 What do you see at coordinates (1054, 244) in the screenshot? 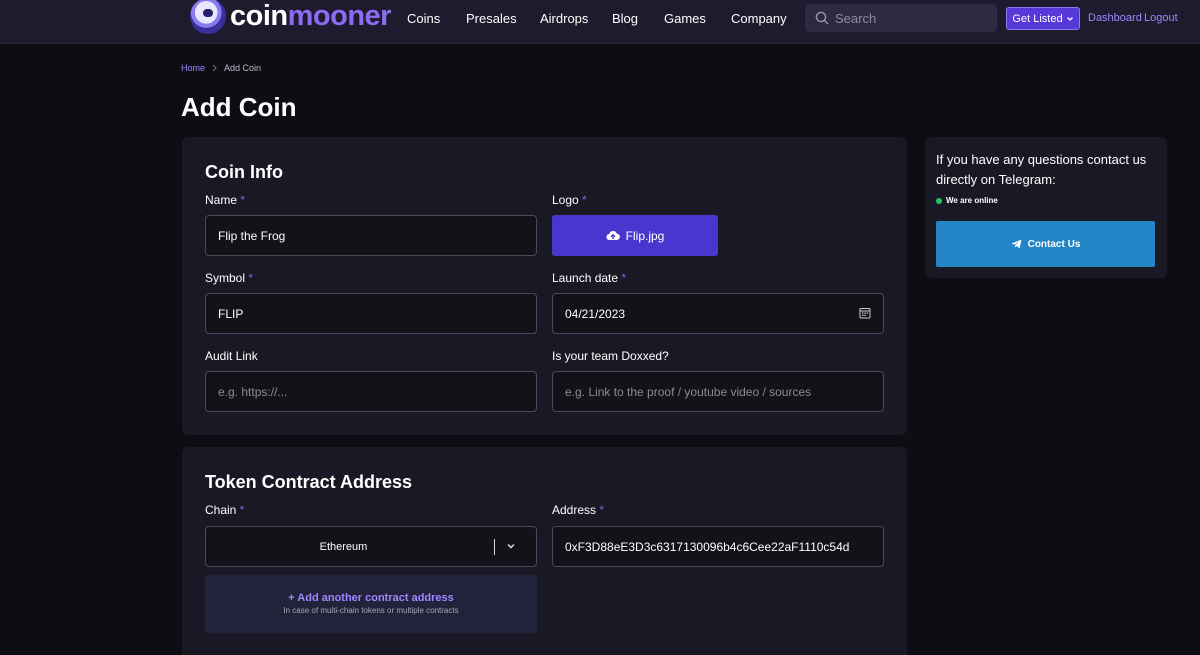
I see `contact-us-label: Contact Us` at bounding box center [1054, 244].